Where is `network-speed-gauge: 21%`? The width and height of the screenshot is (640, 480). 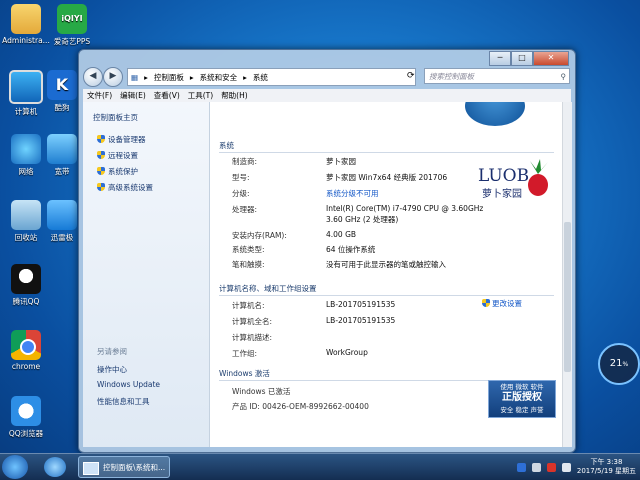 network-speed-gauge: 21% is located at coordinates (619, 364).